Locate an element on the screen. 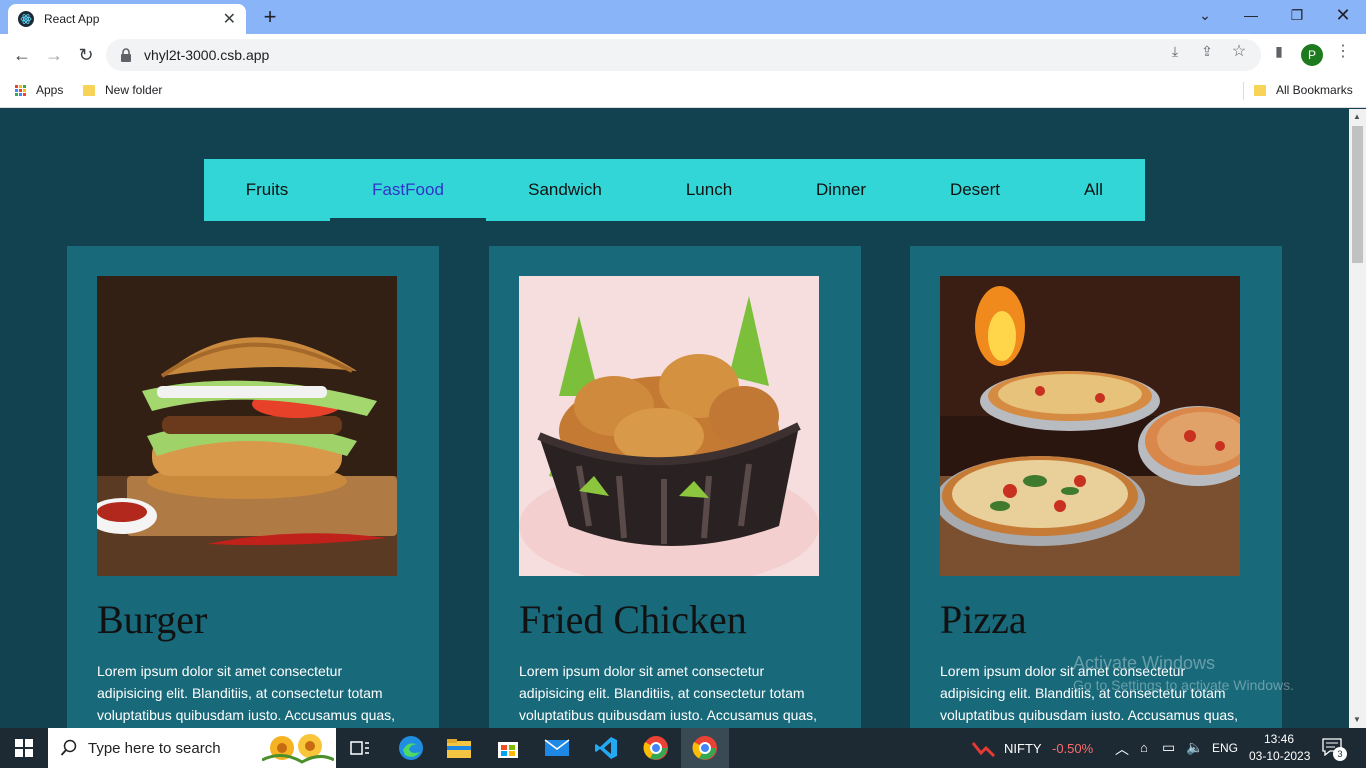 This screenshot has width=1366, height=768. clock-time: 13:46 is located at coordinates (1279, 739).